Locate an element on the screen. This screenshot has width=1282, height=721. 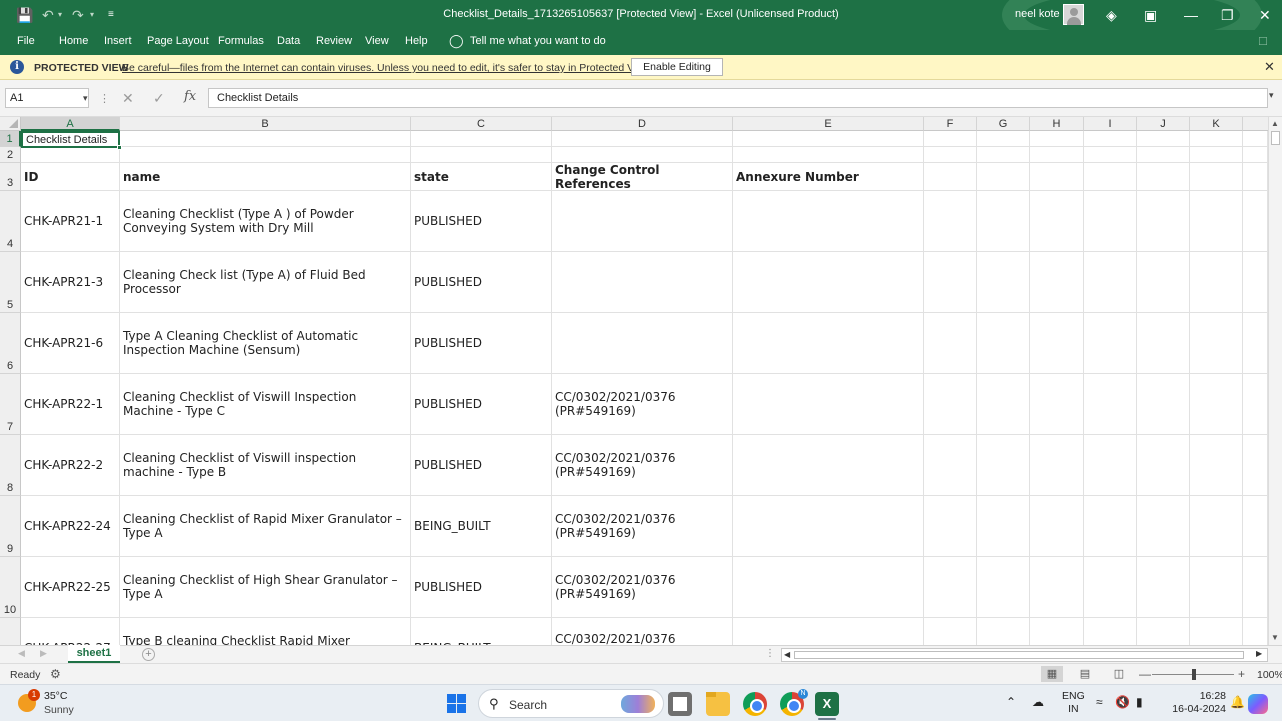
cell-id: CHK-APR22-24 is located at coordinates (70, 526).